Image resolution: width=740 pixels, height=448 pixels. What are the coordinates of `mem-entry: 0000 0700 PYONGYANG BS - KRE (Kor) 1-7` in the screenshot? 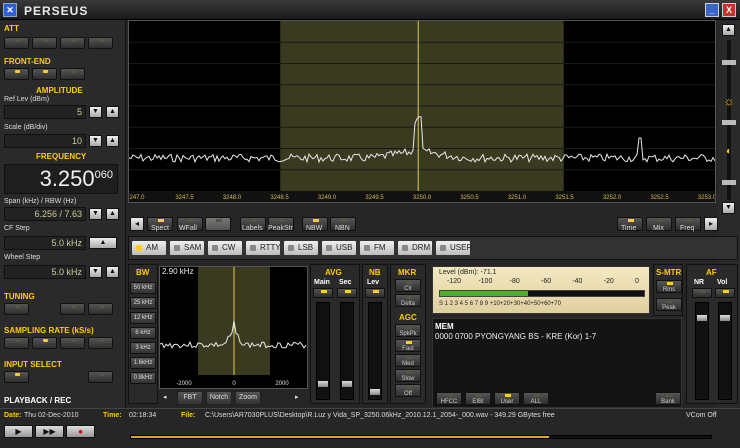 It's located at (515, 336).